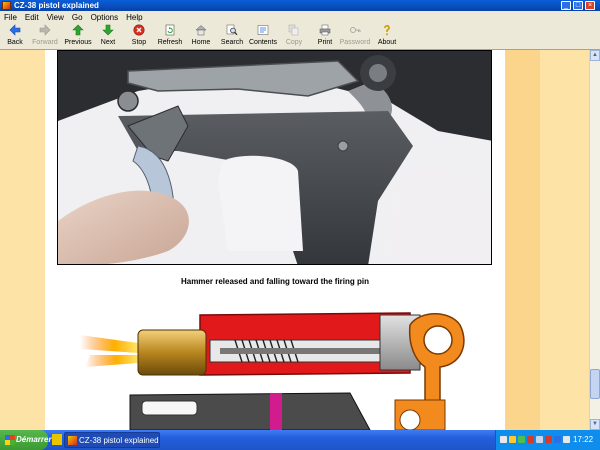  I want to click on next-button: Next, so click(108, 36).